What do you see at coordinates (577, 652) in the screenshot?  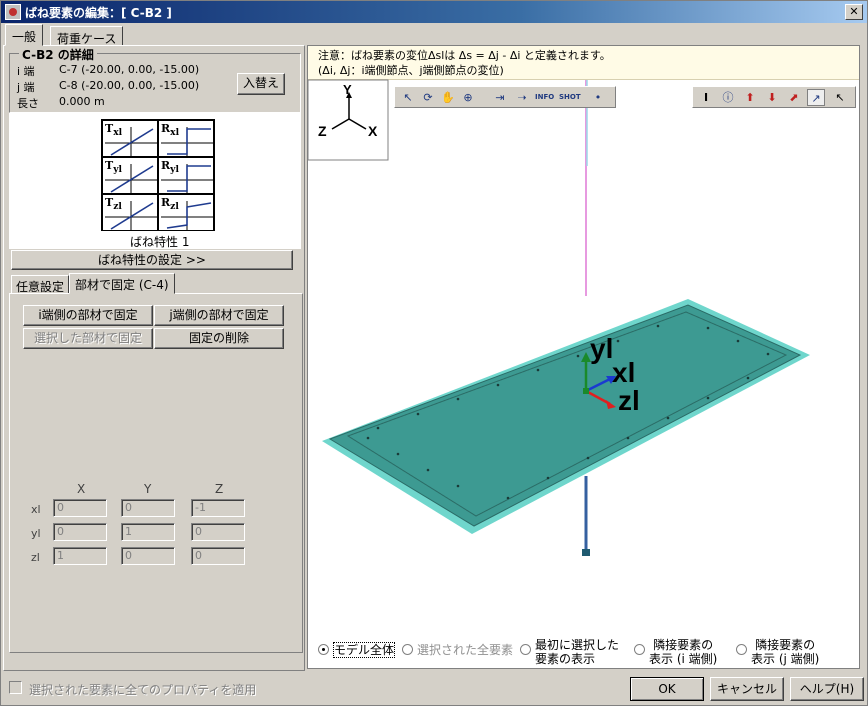 I see `view-option-label: 最初に選択した 要素の表示` at bounding box center [577, 652].